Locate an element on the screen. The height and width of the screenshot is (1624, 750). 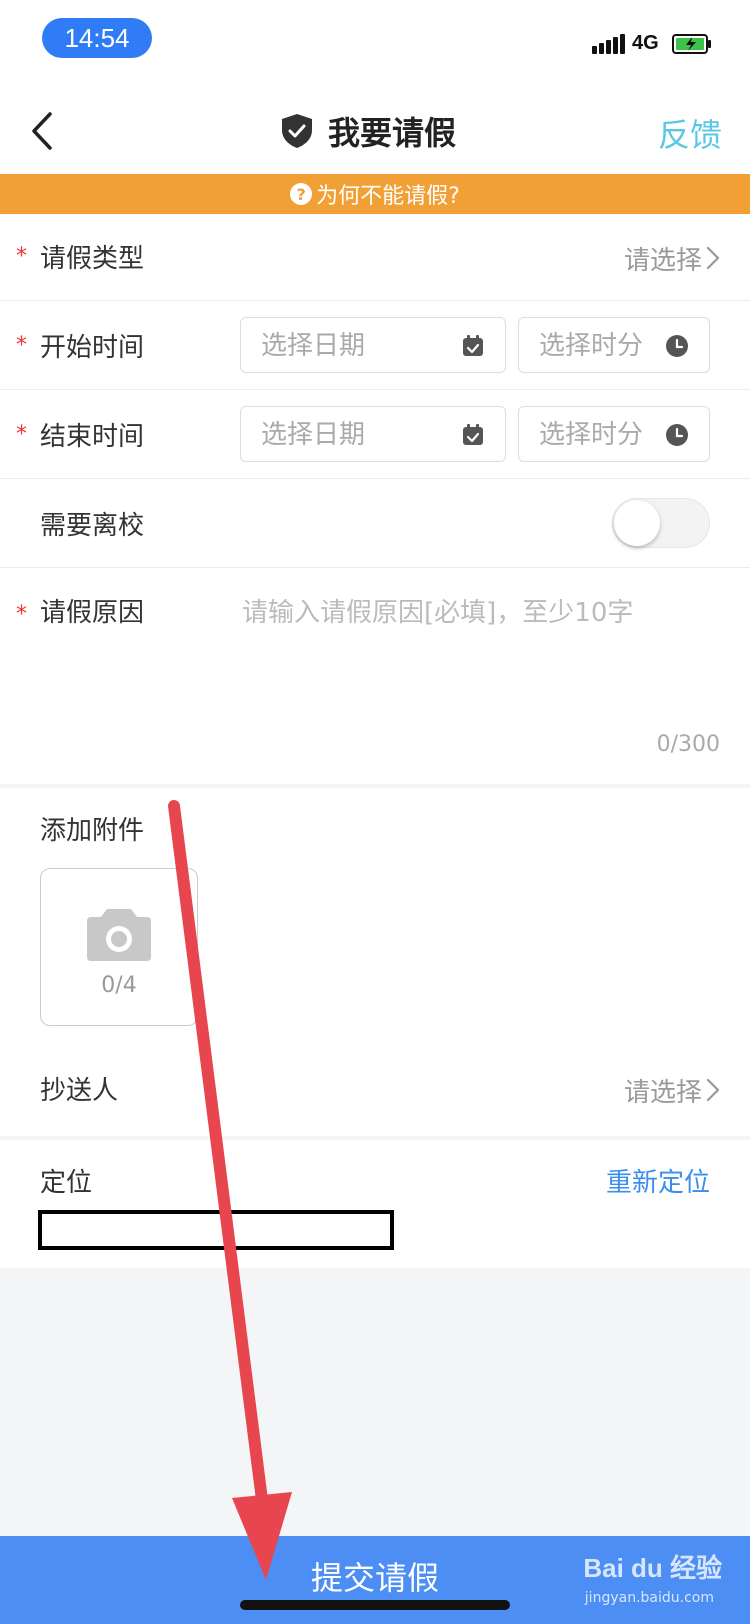
status-time: 14:54 is located at coordinates (97, 38).